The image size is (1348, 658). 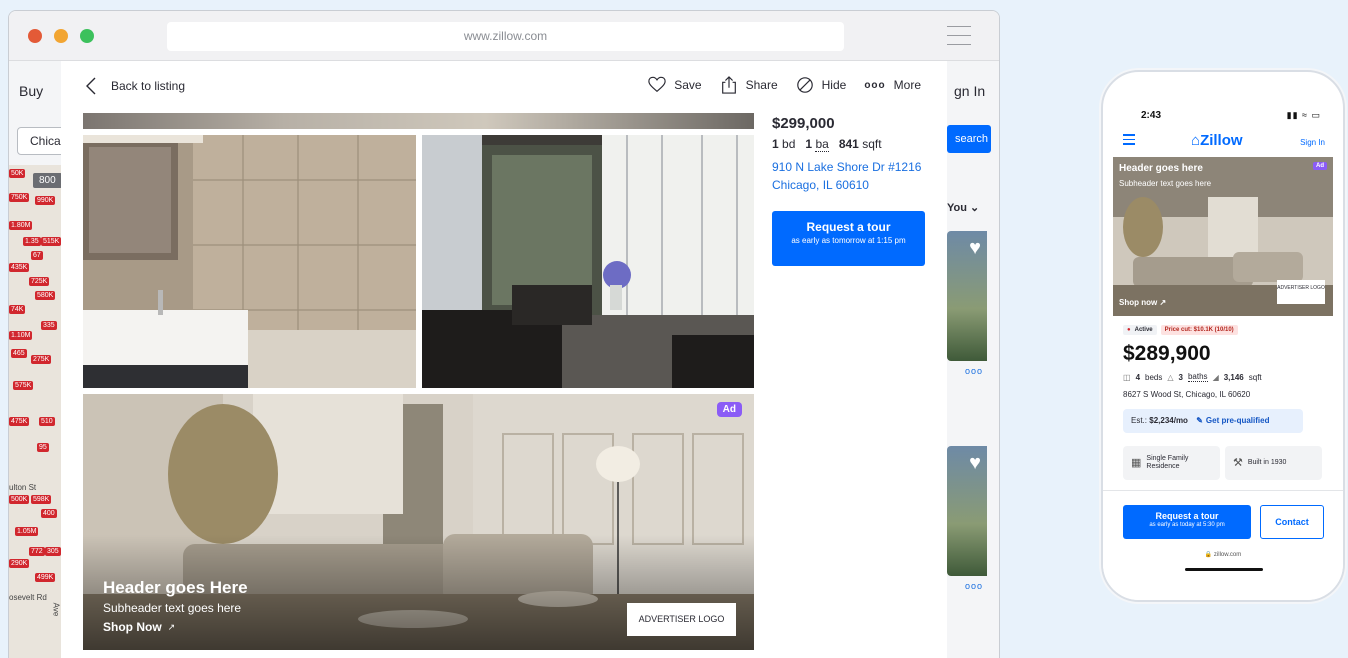 What do you see at coordinates (27, 531) in the screenshot?
I see `map-pin: 1.05M` at bounding box center [27, 531].